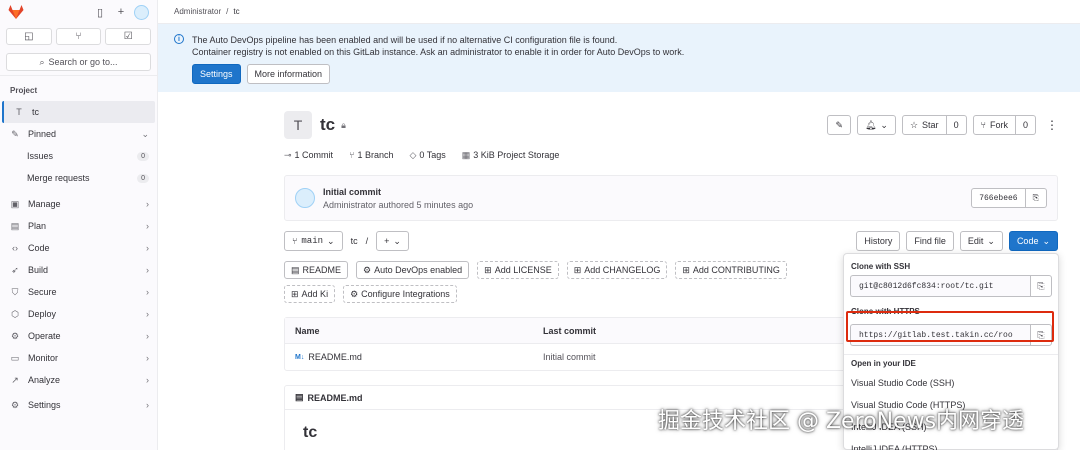 The width and height of the screenshot is (1080, 450). I want to click on issues-counter-icon: ◱, so click(29, 36).